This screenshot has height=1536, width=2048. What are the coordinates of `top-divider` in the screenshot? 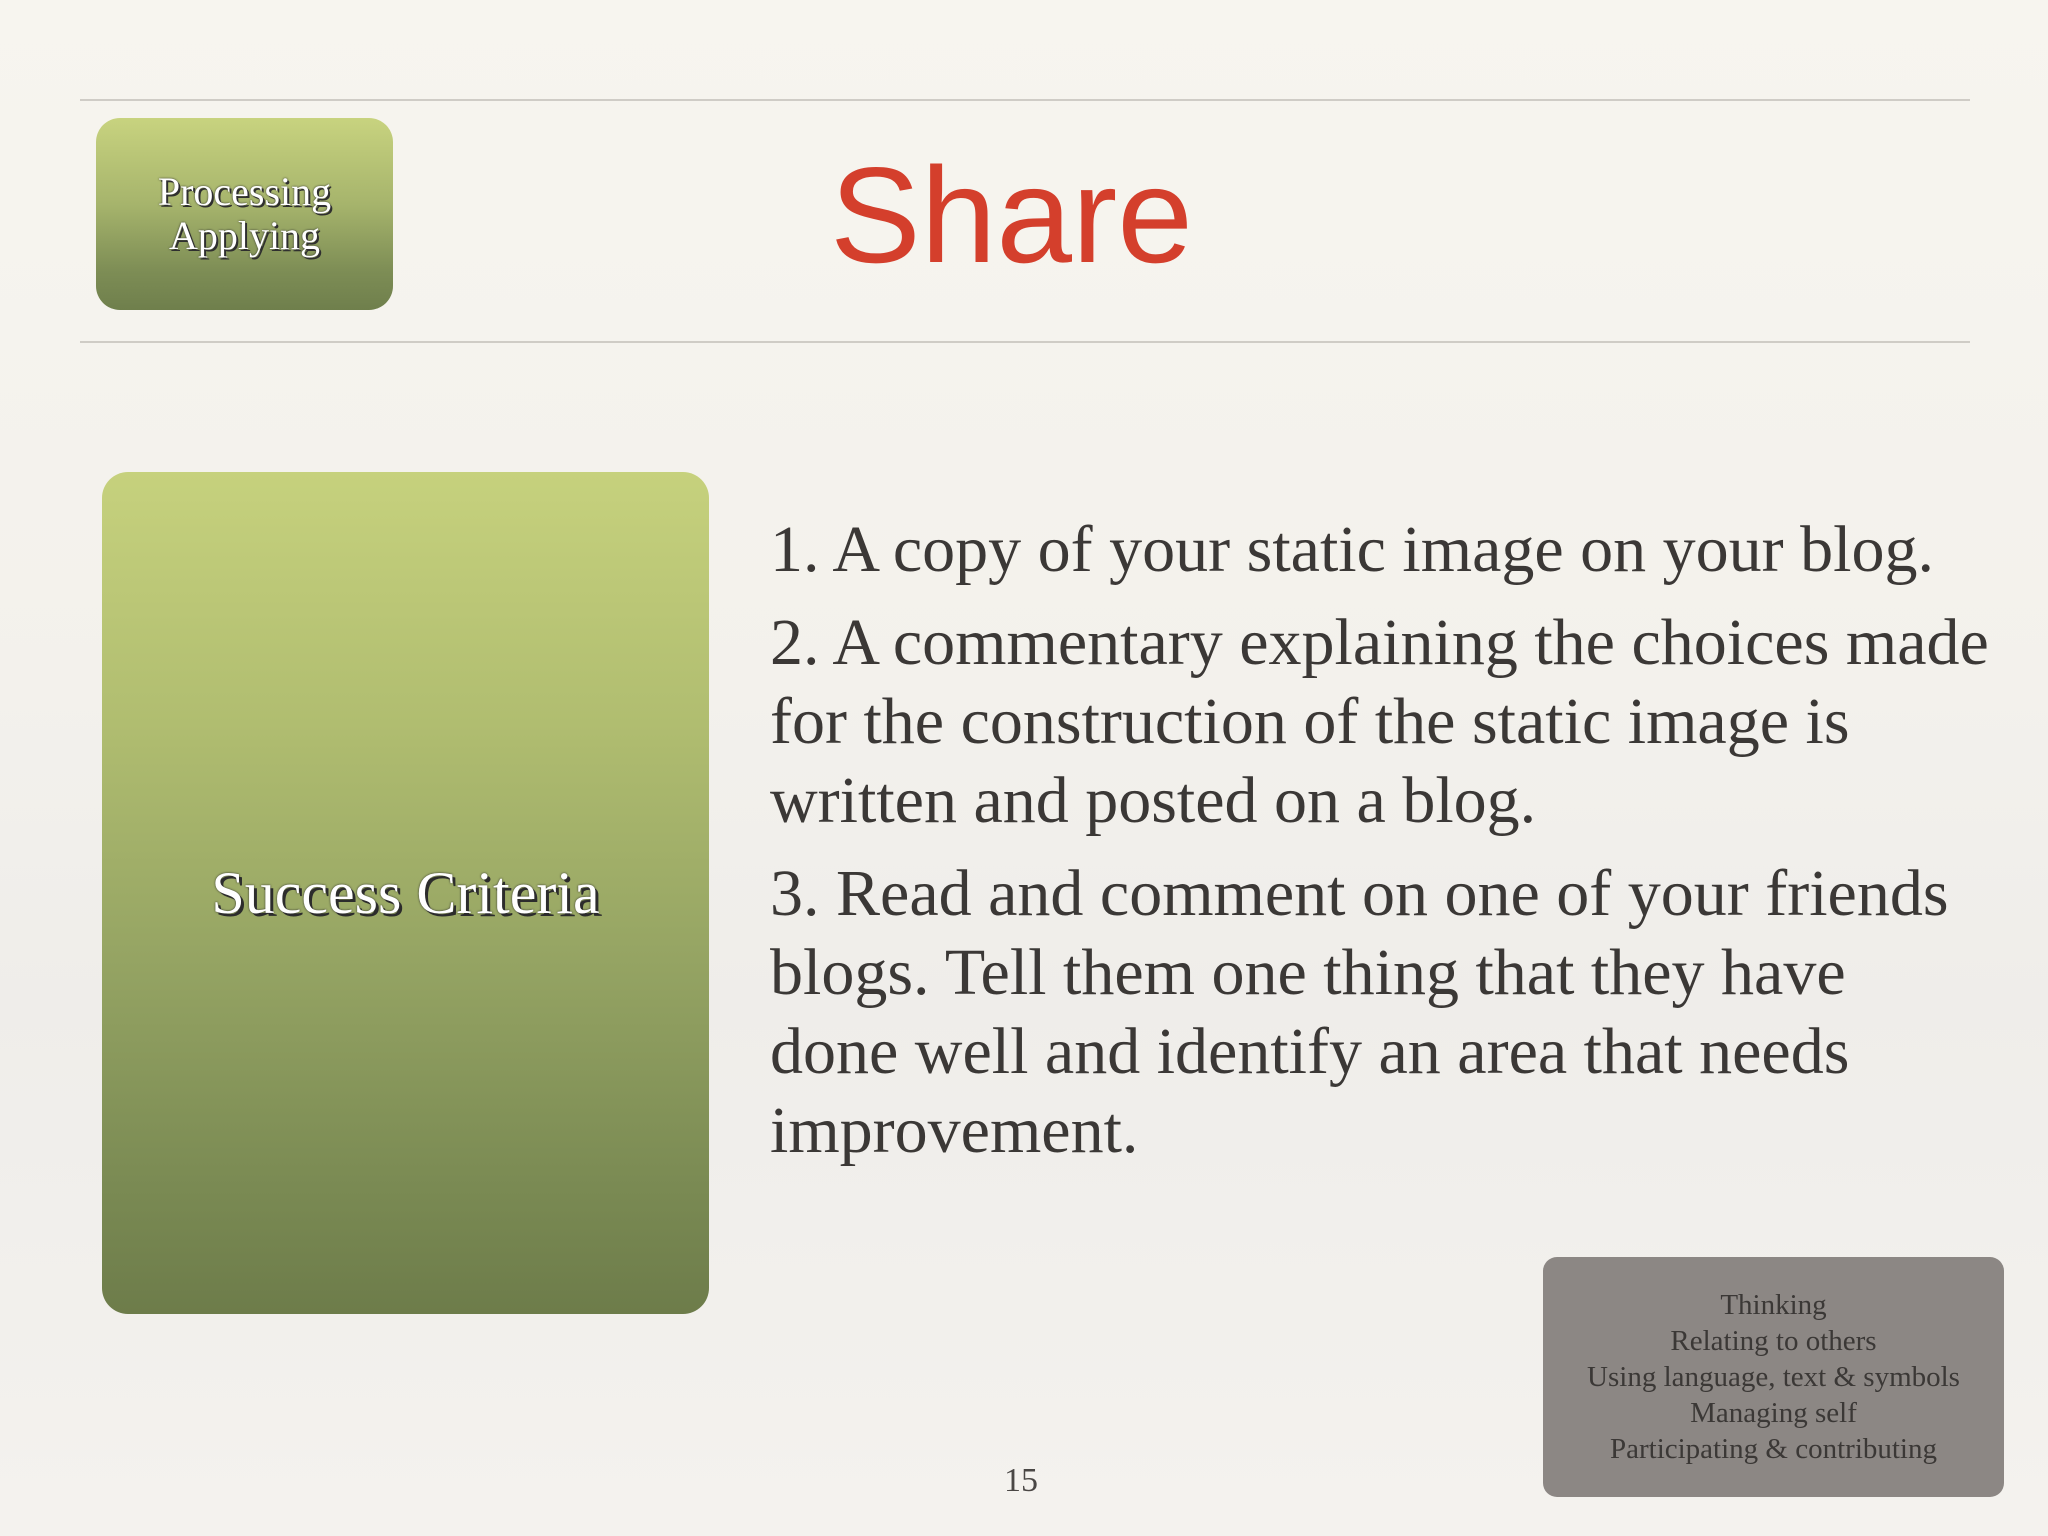 It's located at (1025, 100).